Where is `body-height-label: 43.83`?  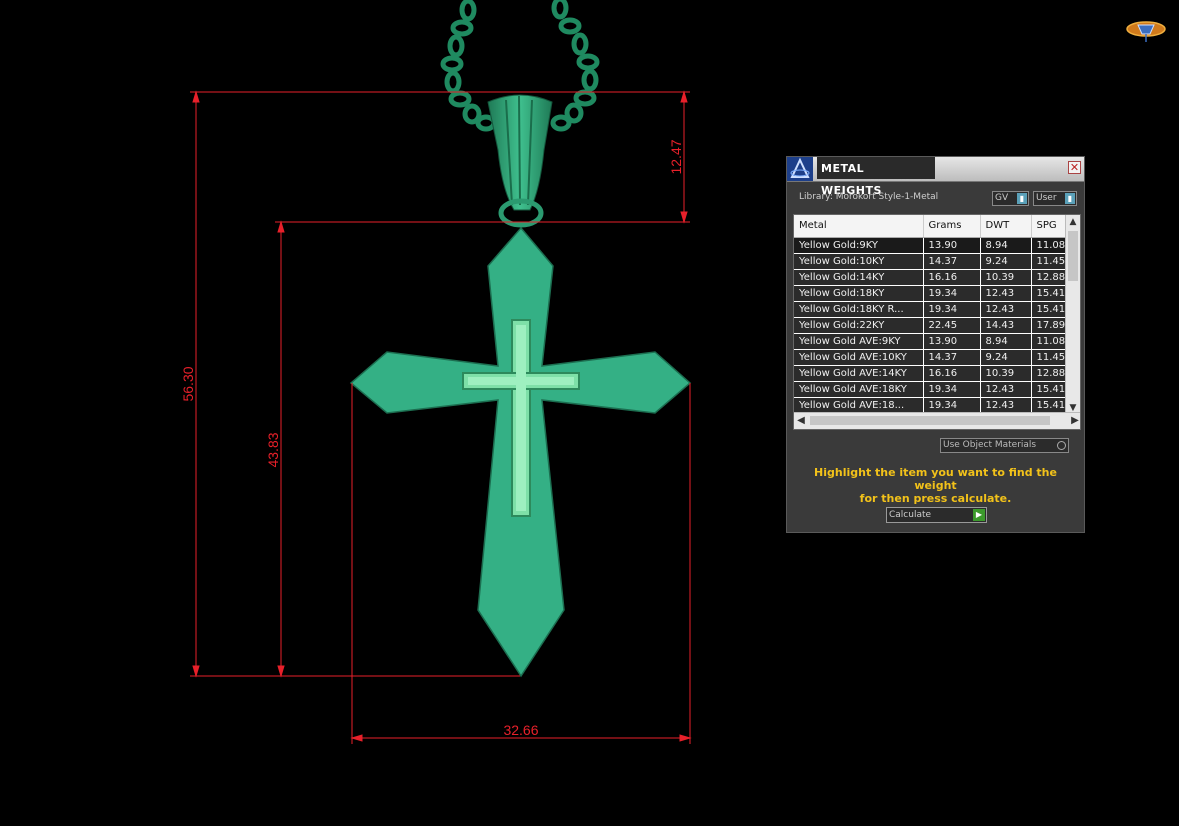 body-height-label: 43.83 is located at coordinates (273, 449).